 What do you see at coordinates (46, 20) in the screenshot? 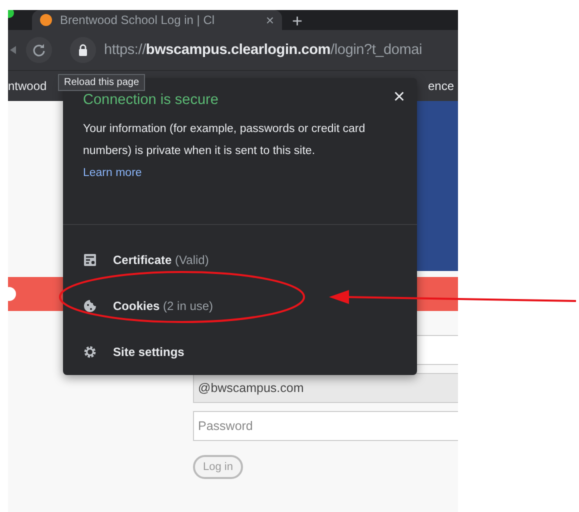
I see `favicon-icon` at bounding box center [46, 20].